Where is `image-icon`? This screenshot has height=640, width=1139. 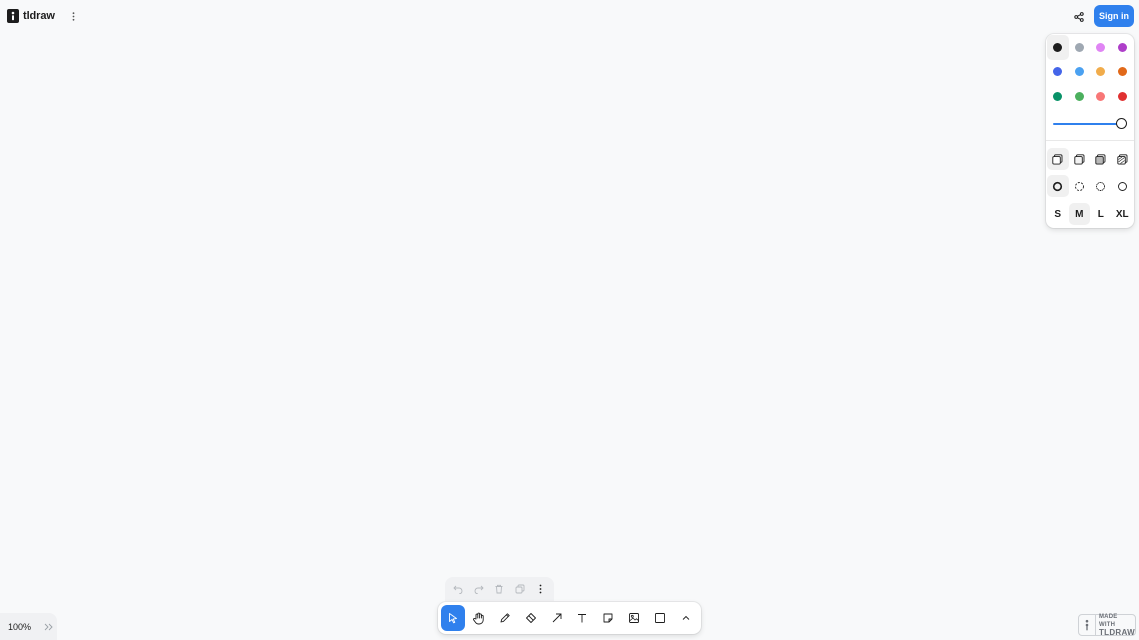
image-icon is located at coordinates (634, 618).